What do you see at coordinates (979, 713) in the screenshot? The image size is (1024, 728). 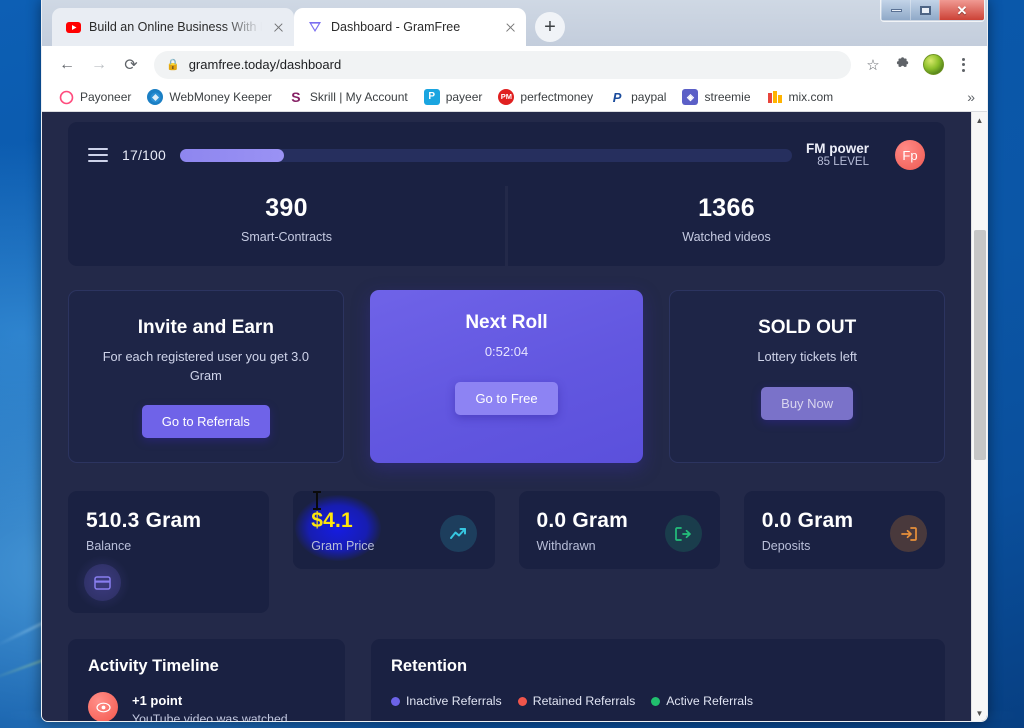 I see `scroll-down-arrow: ▼` at bounding box center [979, 713].